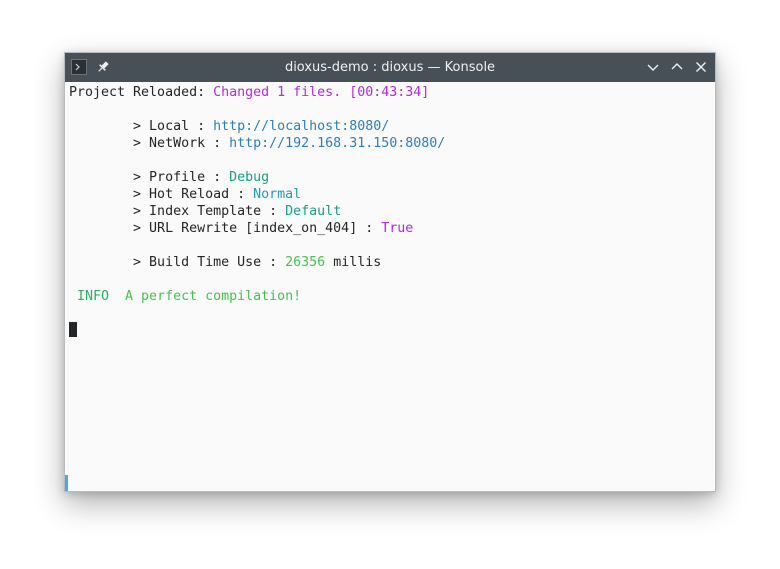  I want to click on hot-reload-label: > Hot Reload :, so click(161, 194).